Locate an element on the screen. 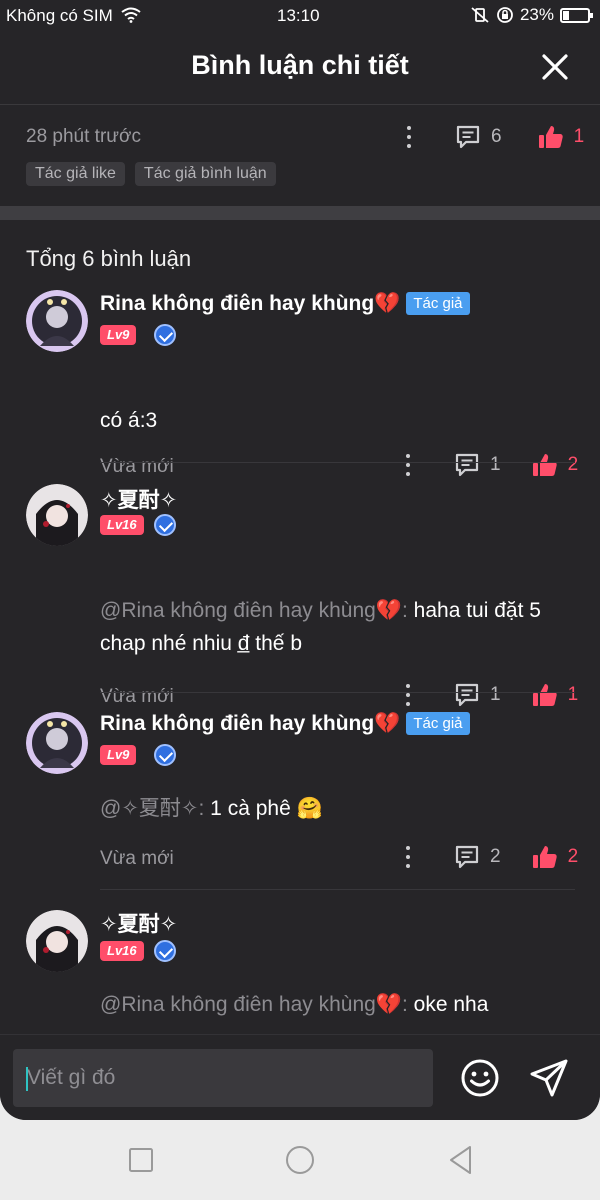 The height and width of the screenshot is (1200, 600). comment-count: 6 is located at coordinates (496, 136).